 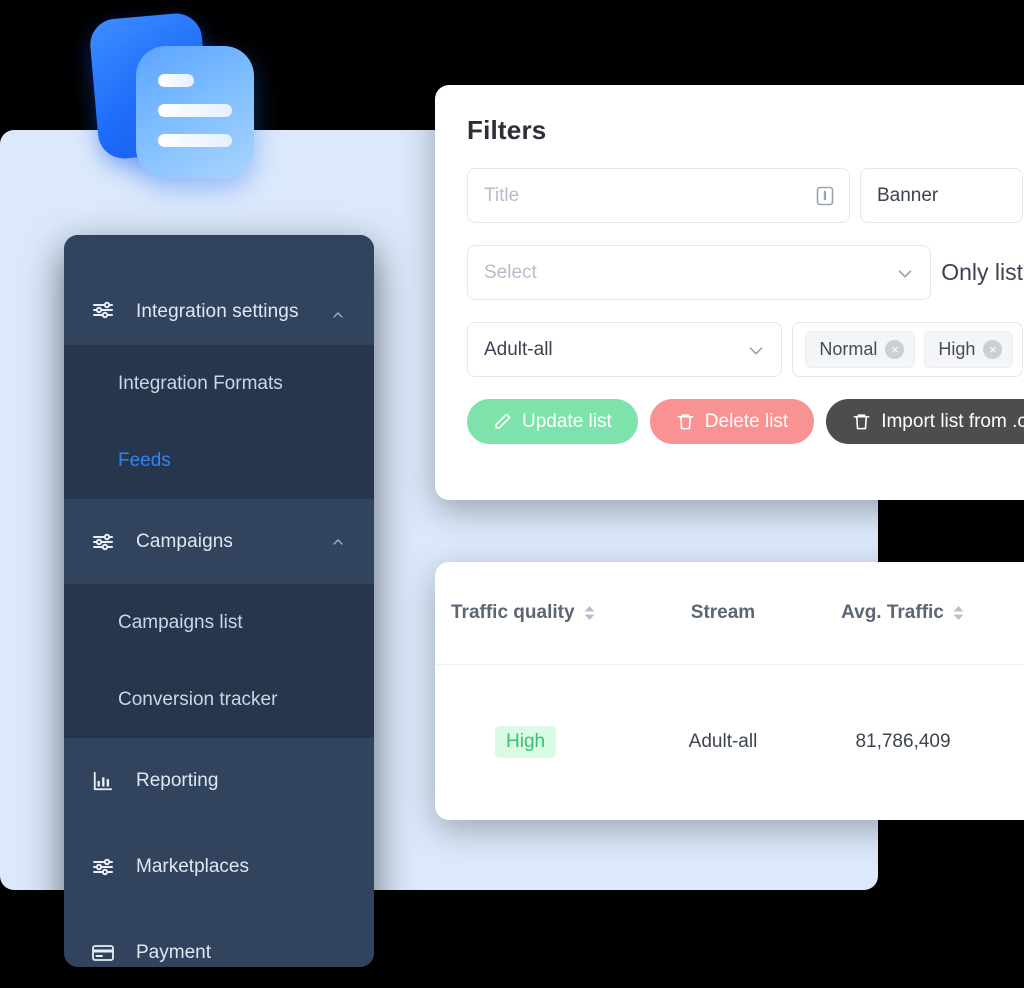 I want to click on filter-row-stream: Adult-all Normal × High ×, so click(x=745, y=349).